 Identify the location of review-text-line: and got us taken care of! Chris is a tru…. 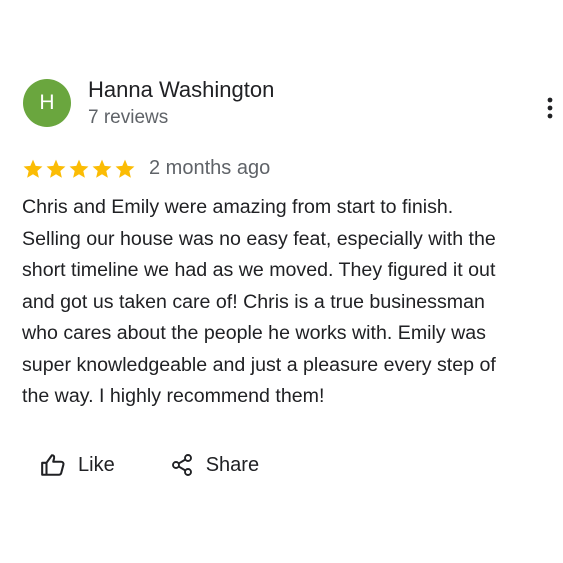
(253, 301).